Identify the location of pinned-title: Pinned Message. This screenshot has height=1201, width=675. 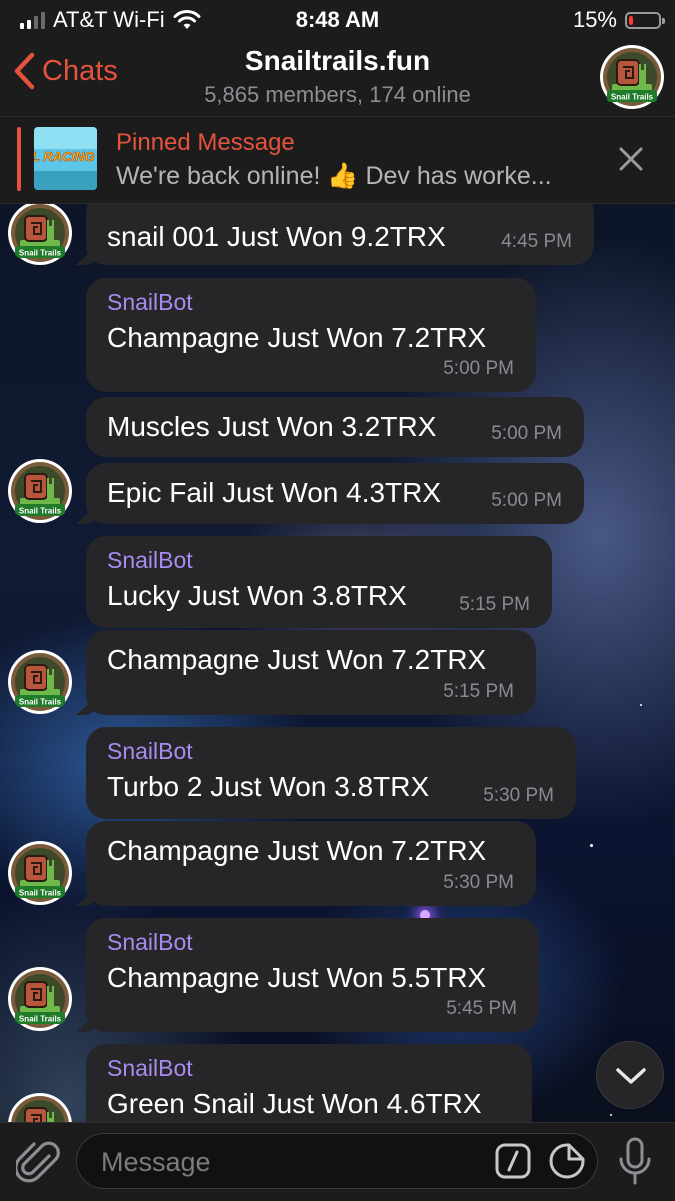
(205, 142).